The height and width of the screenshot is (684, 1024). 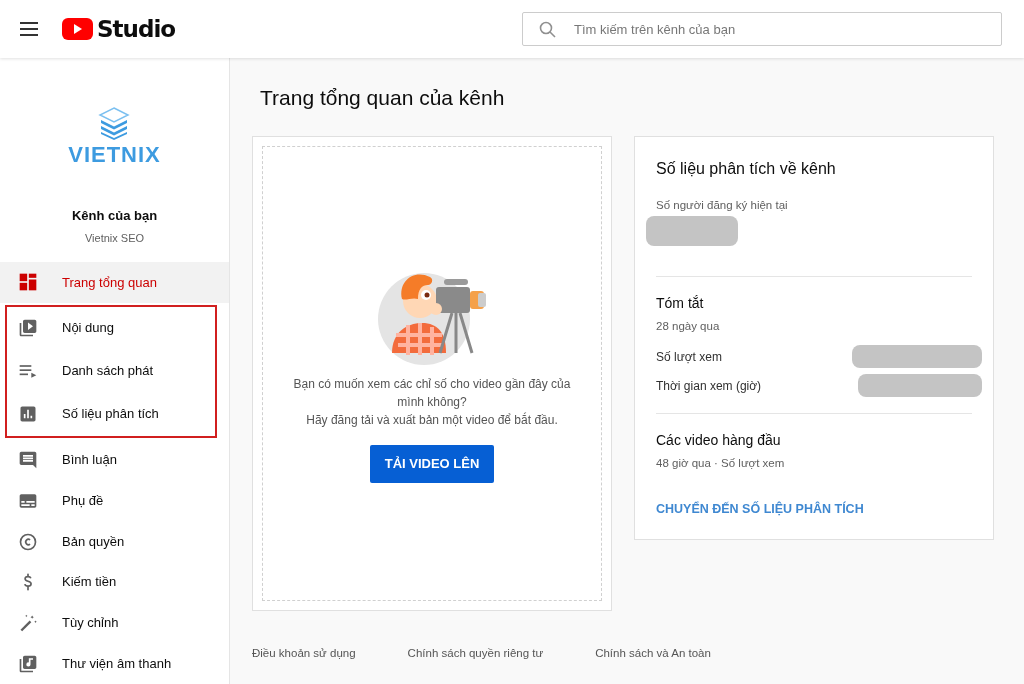 What do you see at coordinates (760, 509) in the screenshot?
I see `analytics-link: CHUYỂN ĐẾN SỐ LIỆU PHÂN TÍCH` at bounding box center [760, 509].